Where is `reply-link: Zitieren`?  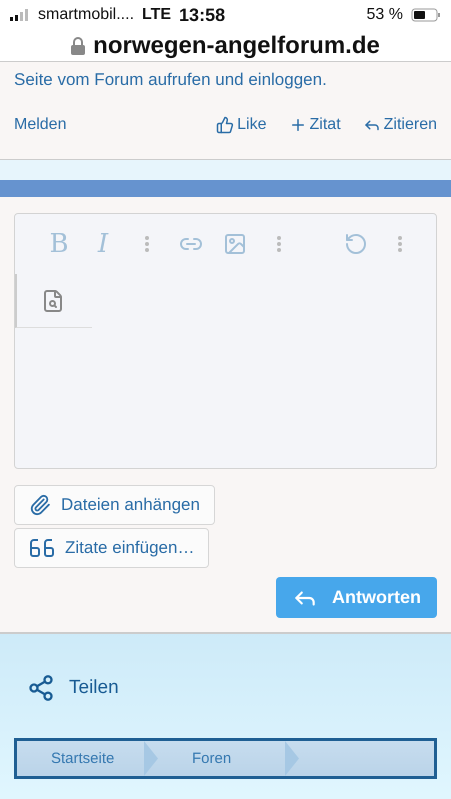 reply-link: Zitieren is located at coordinates (399, 125).